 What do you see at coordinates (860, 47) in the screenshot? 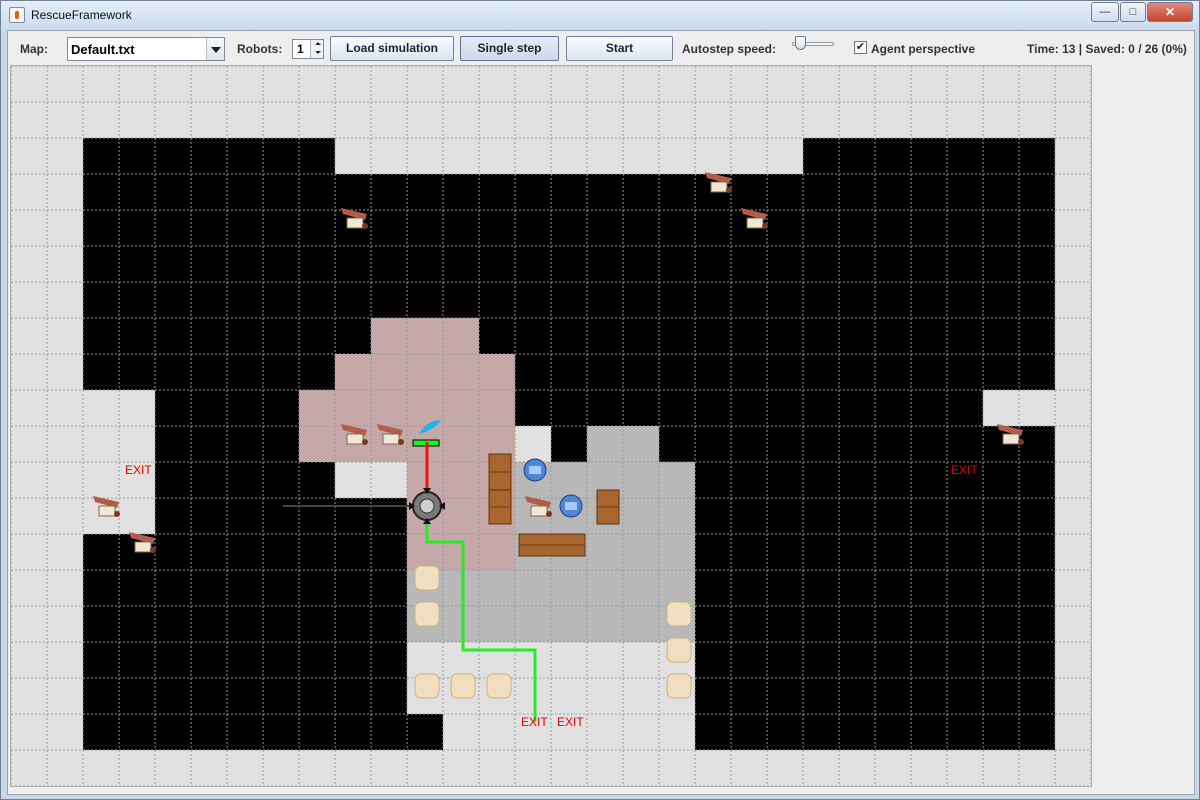
I see `agent-perspective-checkbox: ✔` at bounding box center [860, 47].